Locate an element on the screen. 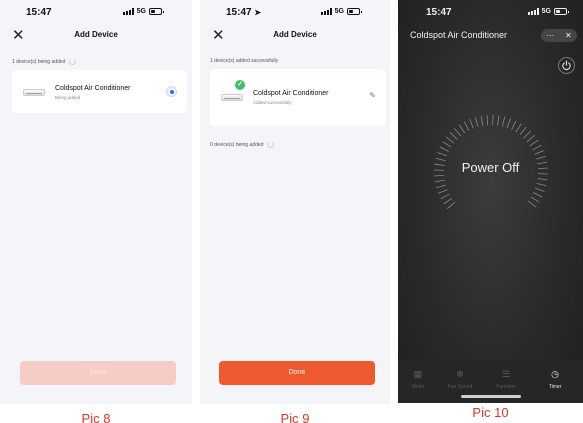 Image resolution: width=583 pixels, height=423 pixels. status-bar: 15:47 ➤ 5G is located at coordinates (295, 14).